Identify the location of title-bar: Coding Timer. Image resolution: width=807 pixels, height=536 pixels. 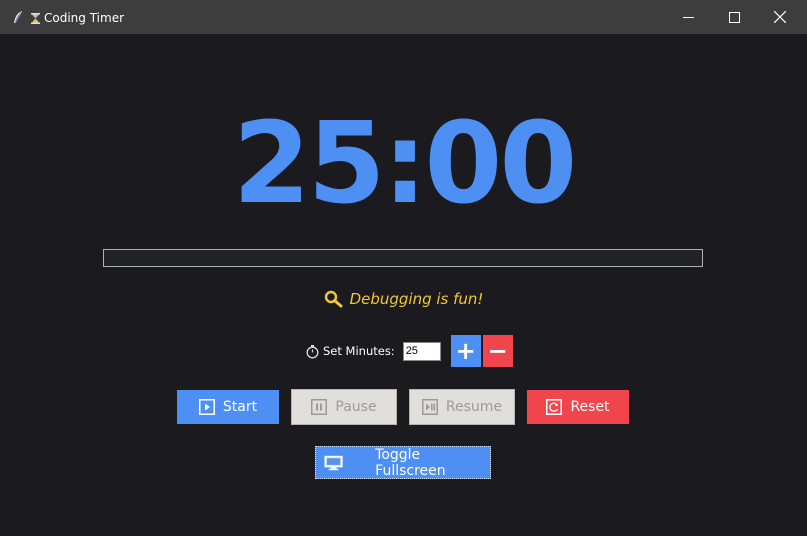
(403, 17).